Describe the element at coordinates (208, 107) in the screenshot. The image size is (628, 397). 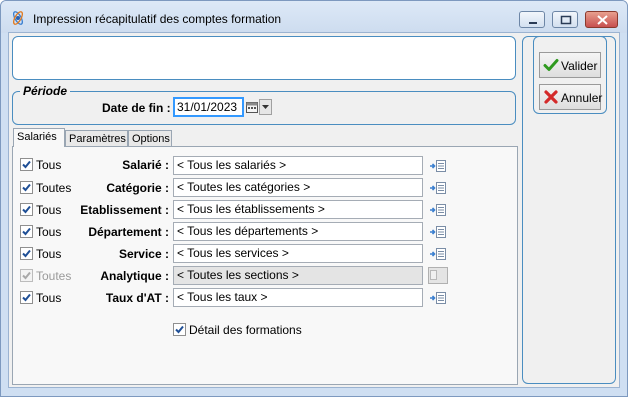
I see `date-fin-input: 31/01/2023` at that location.